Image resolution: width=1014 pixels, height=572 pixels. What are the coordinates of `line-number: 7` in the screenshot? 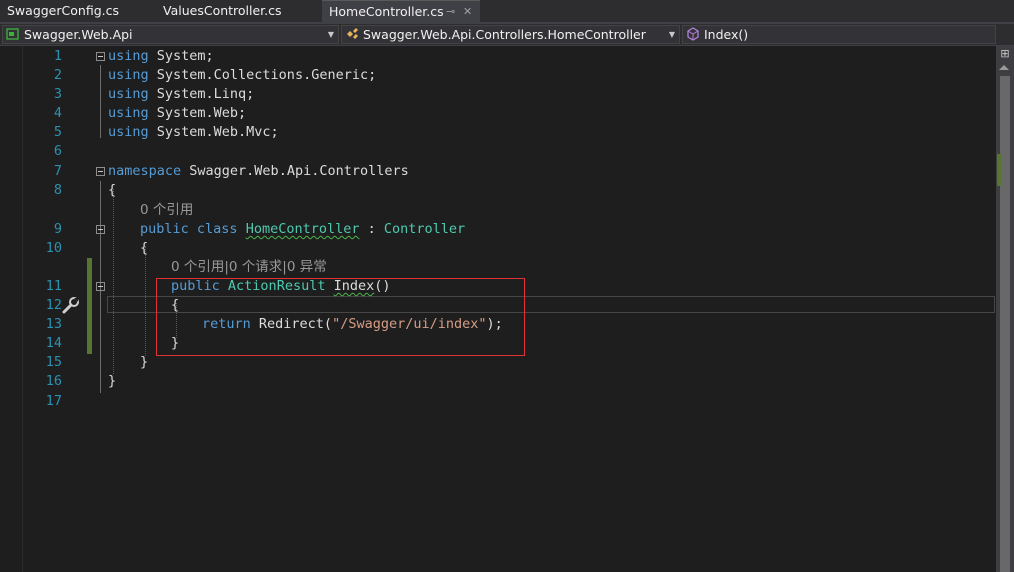 It's located at (57, 171).